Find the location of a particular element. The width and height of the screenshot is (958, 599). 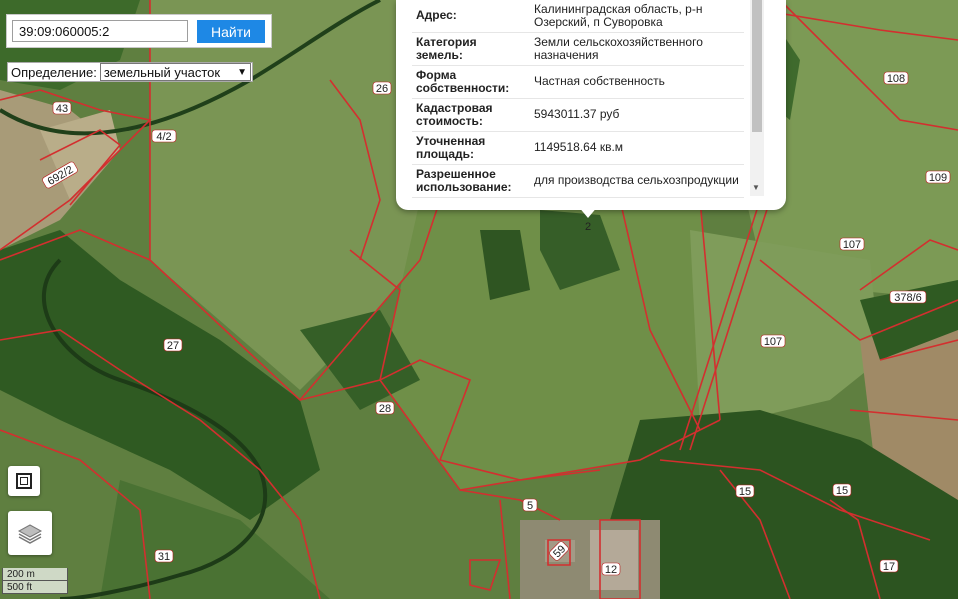

plot-label-4-2: 4/2 is located at coordinates (164, 136).